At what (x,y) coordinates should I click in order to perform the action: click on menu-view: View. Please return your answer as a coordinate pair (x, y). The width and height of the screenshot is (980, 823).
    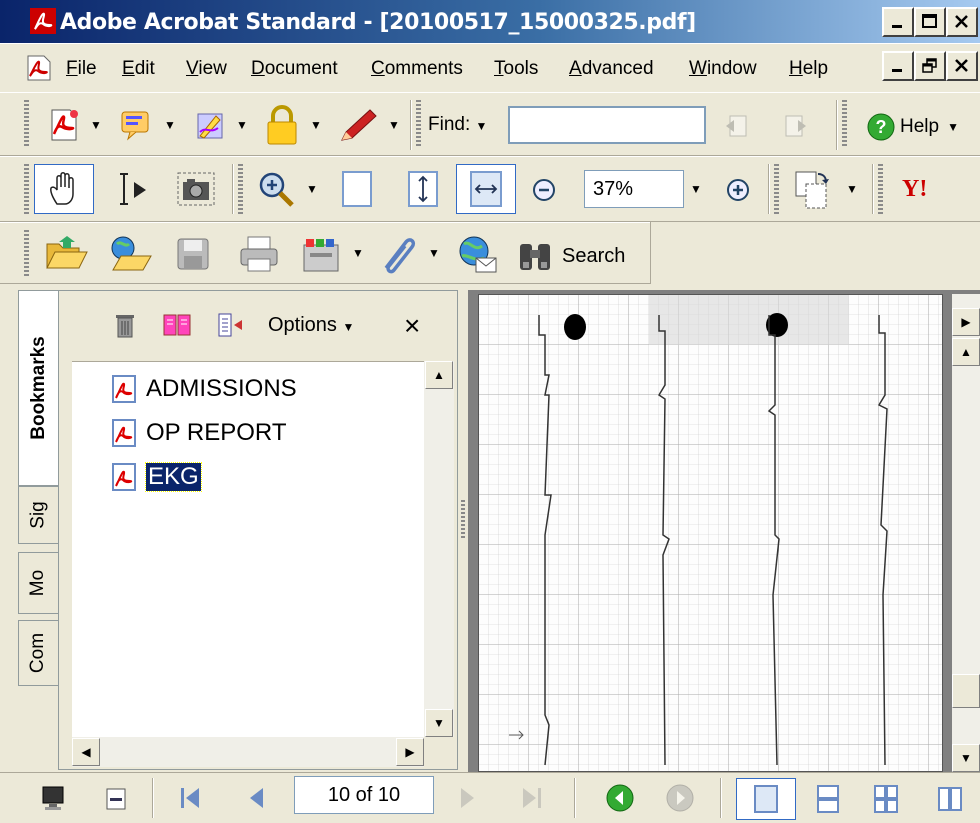
    Looking at the image, I should click on (206, 69).